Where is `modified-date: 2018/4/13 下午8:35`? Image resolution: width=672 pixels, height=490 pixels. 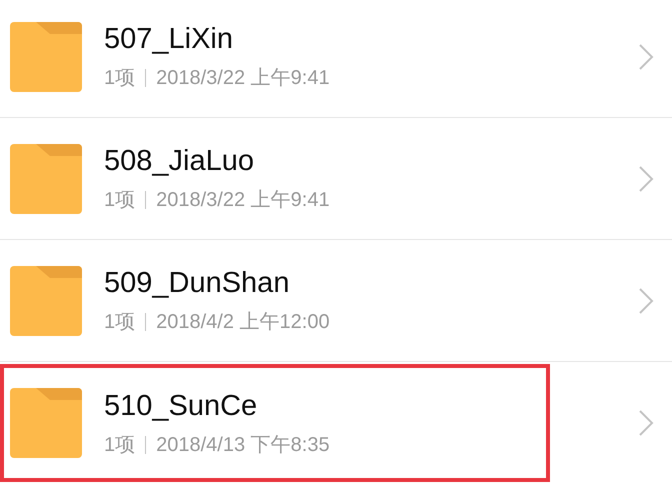 modified-date: 2018/4/13 下午8:35 is located at coordinates (243, 444).